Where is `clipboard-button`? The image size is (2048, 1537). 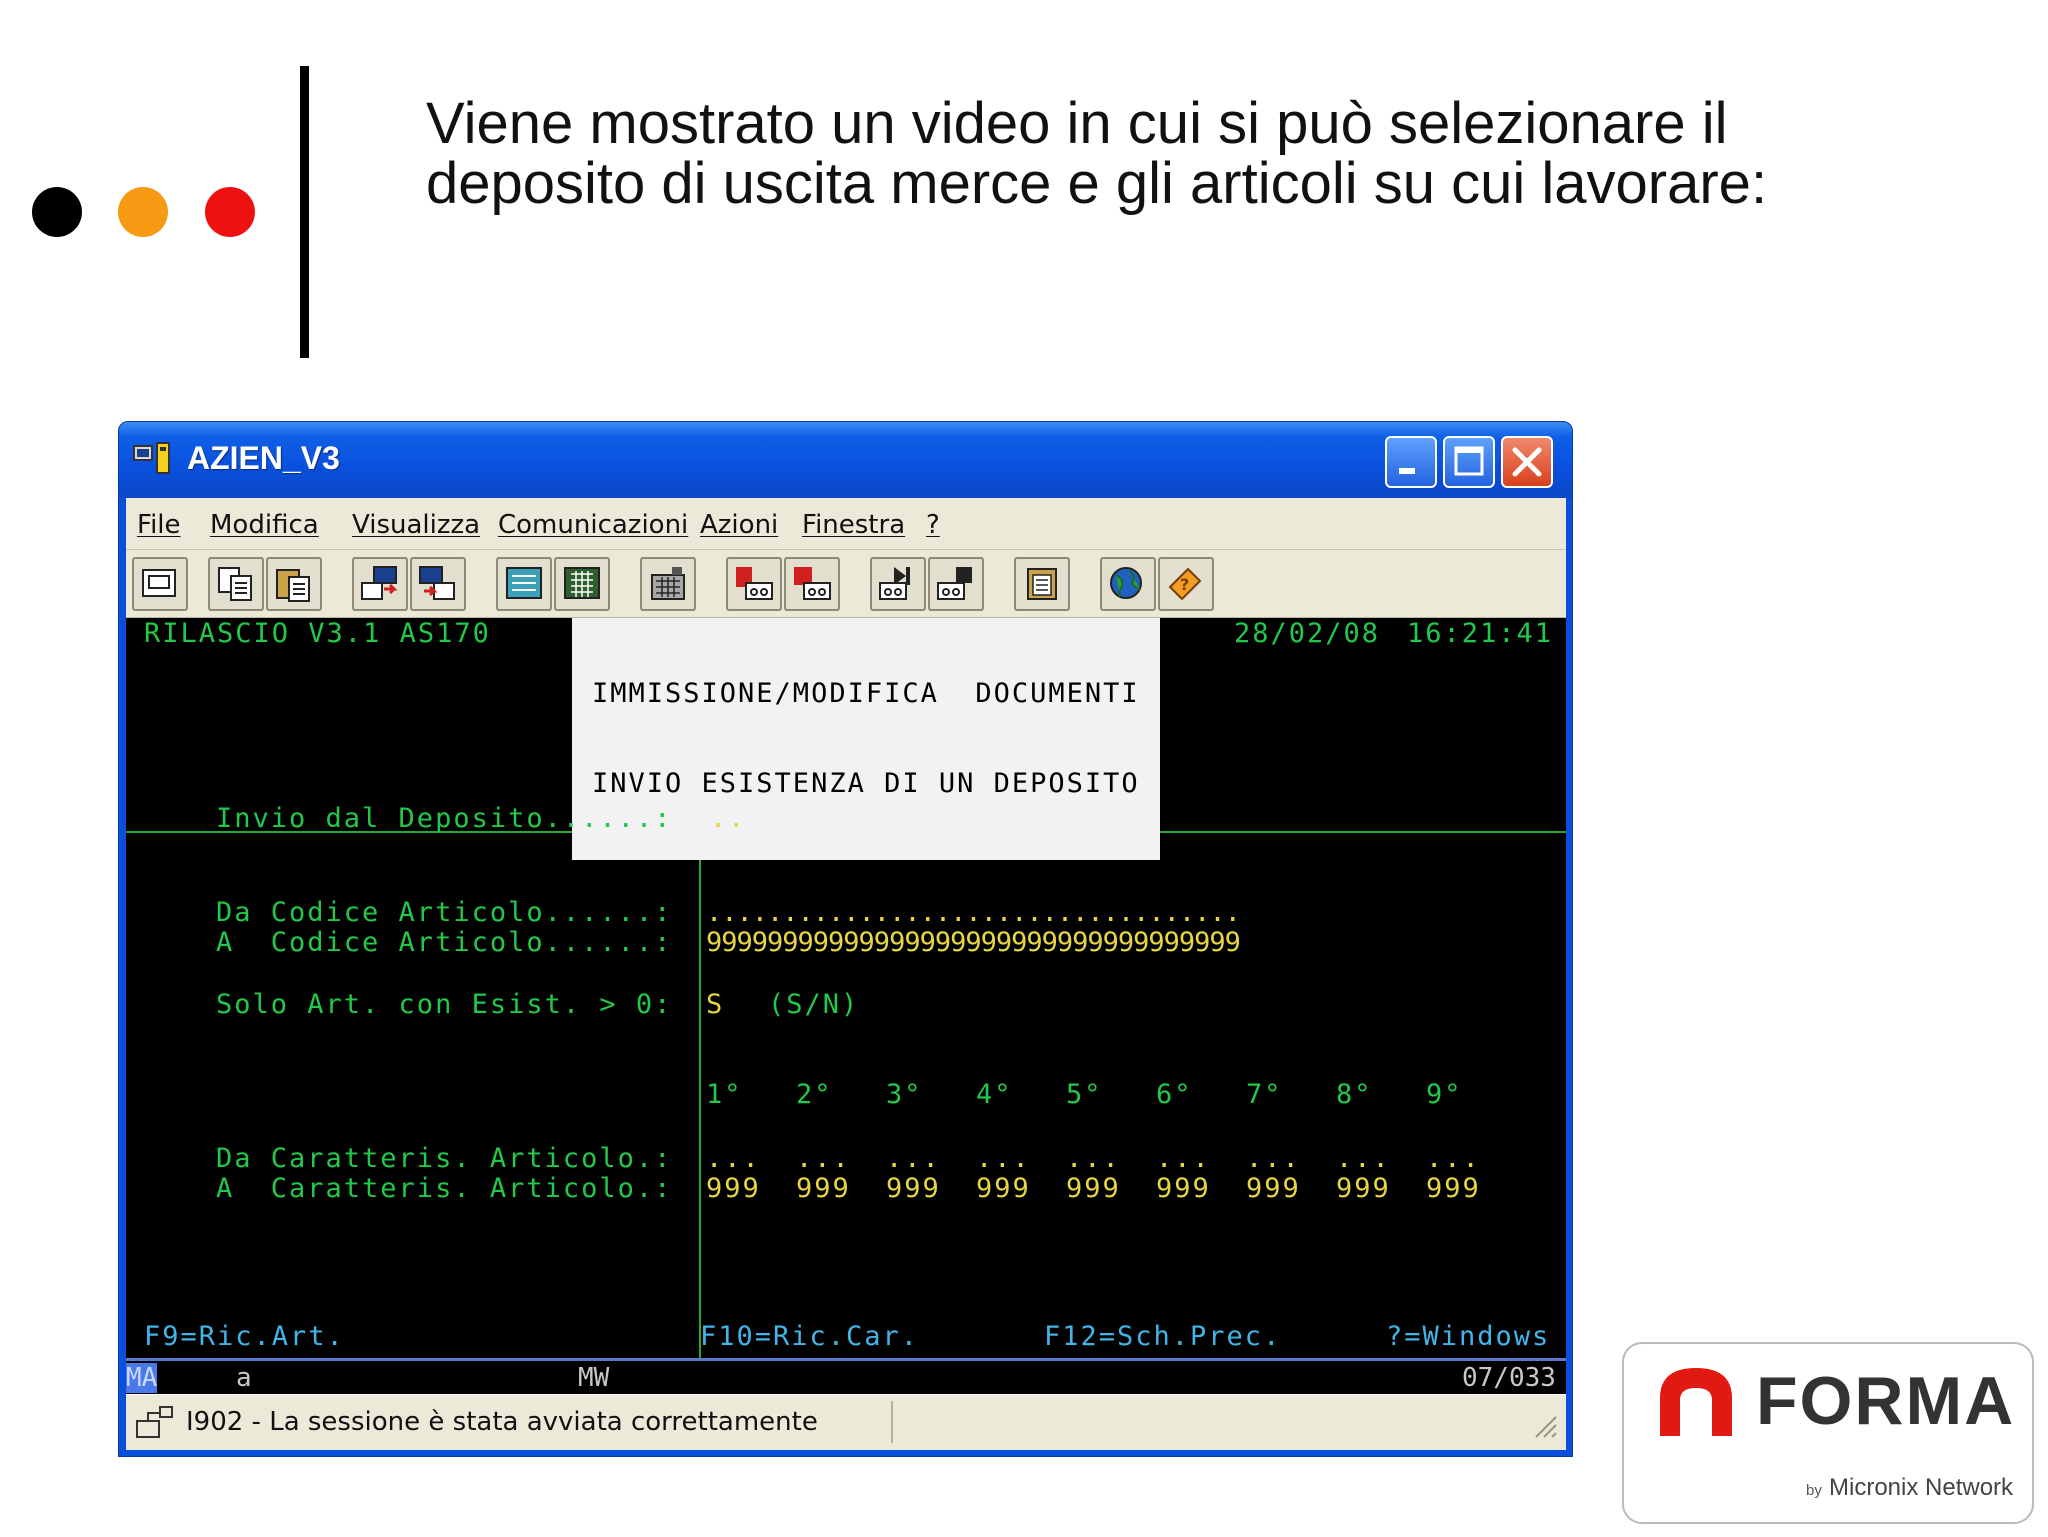 clipboard-button is located at coordinates (1042, 584).